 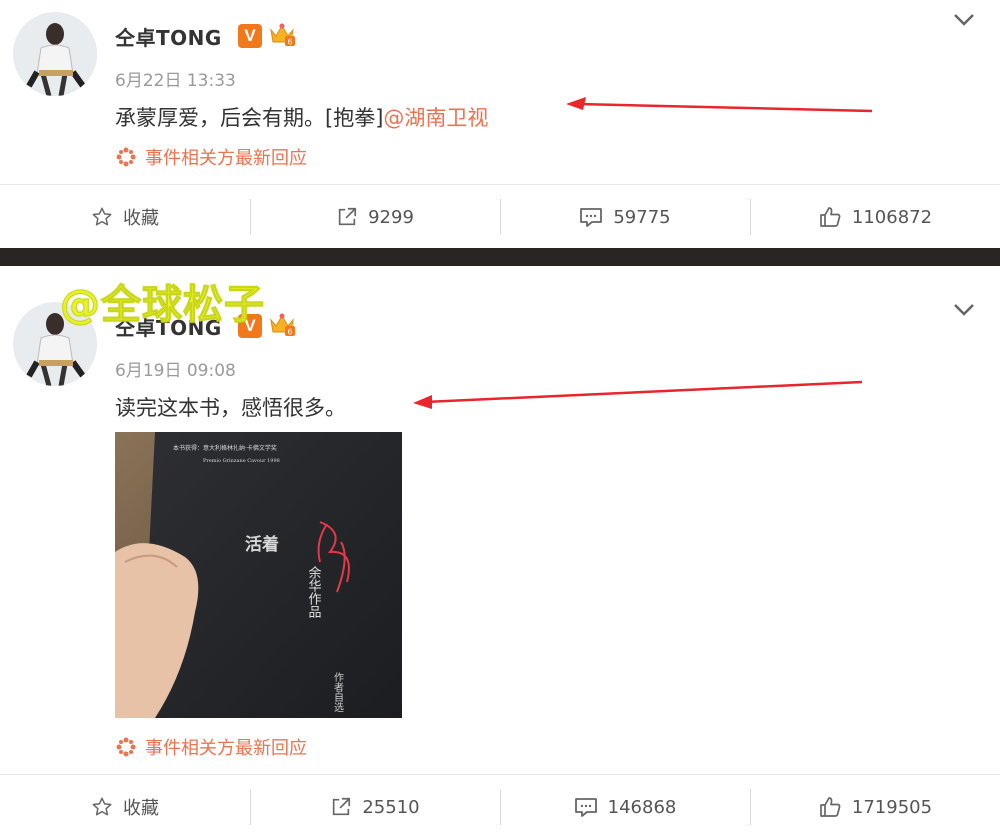 What do you see at coordinates (230, 408) in the screenshot?
I see `post-content: 读完这本书，感悟很多。` at bounding box center [230, 408].